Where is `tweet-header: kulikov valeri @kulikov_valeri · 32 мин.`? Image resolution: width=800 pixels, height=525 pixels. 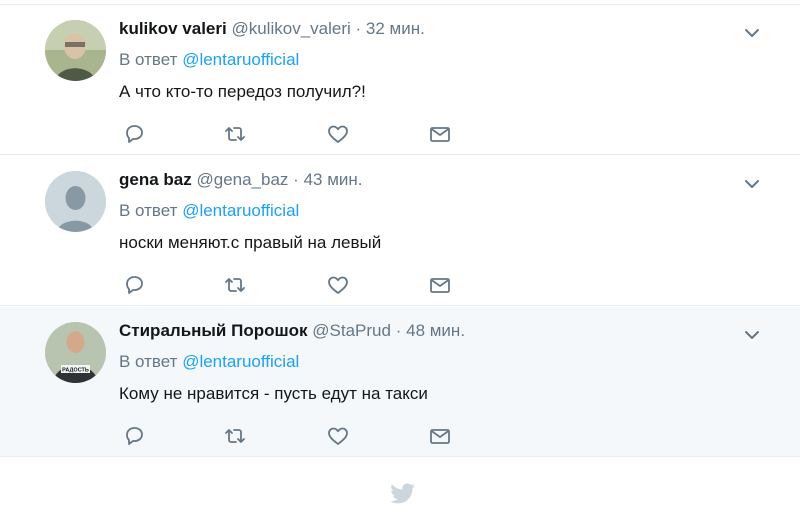 tweet-header: kulikov valeri @kulikov_valeri · 32 мин. is located at coordinates (272, 29).